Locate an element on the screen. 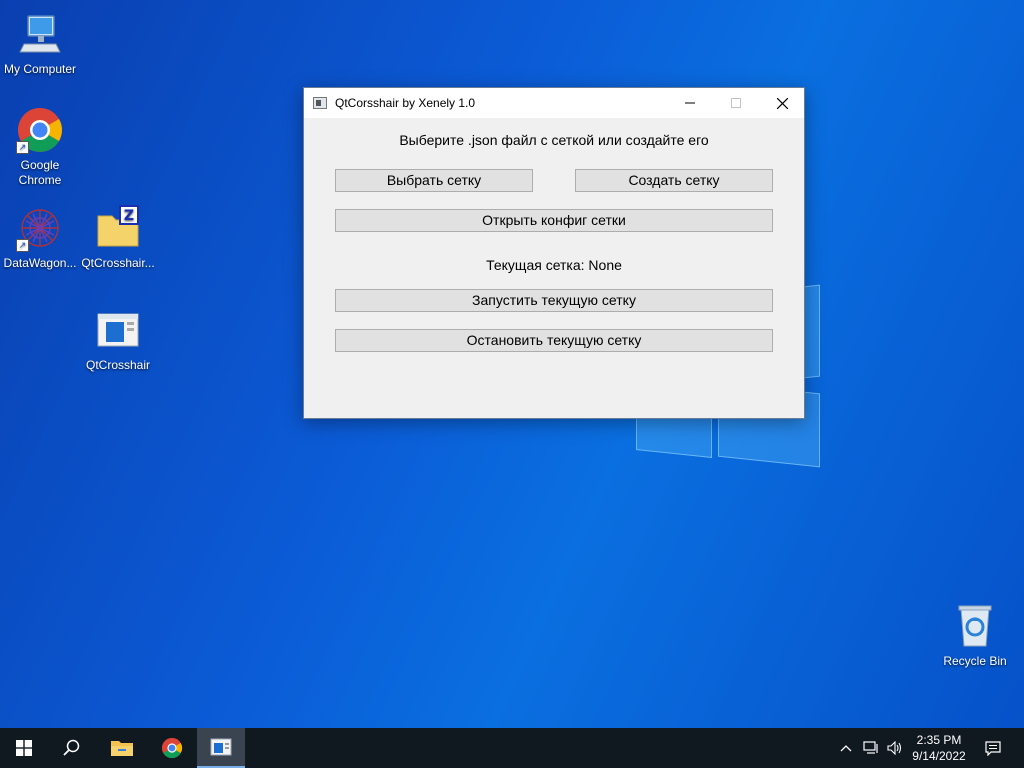  close-button is located at coordinates (782, 103).